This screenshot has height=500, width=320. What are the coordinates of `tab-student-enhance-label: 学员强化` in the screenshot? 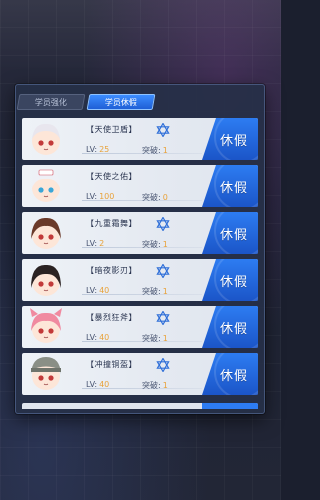 It's located at (50, 102).